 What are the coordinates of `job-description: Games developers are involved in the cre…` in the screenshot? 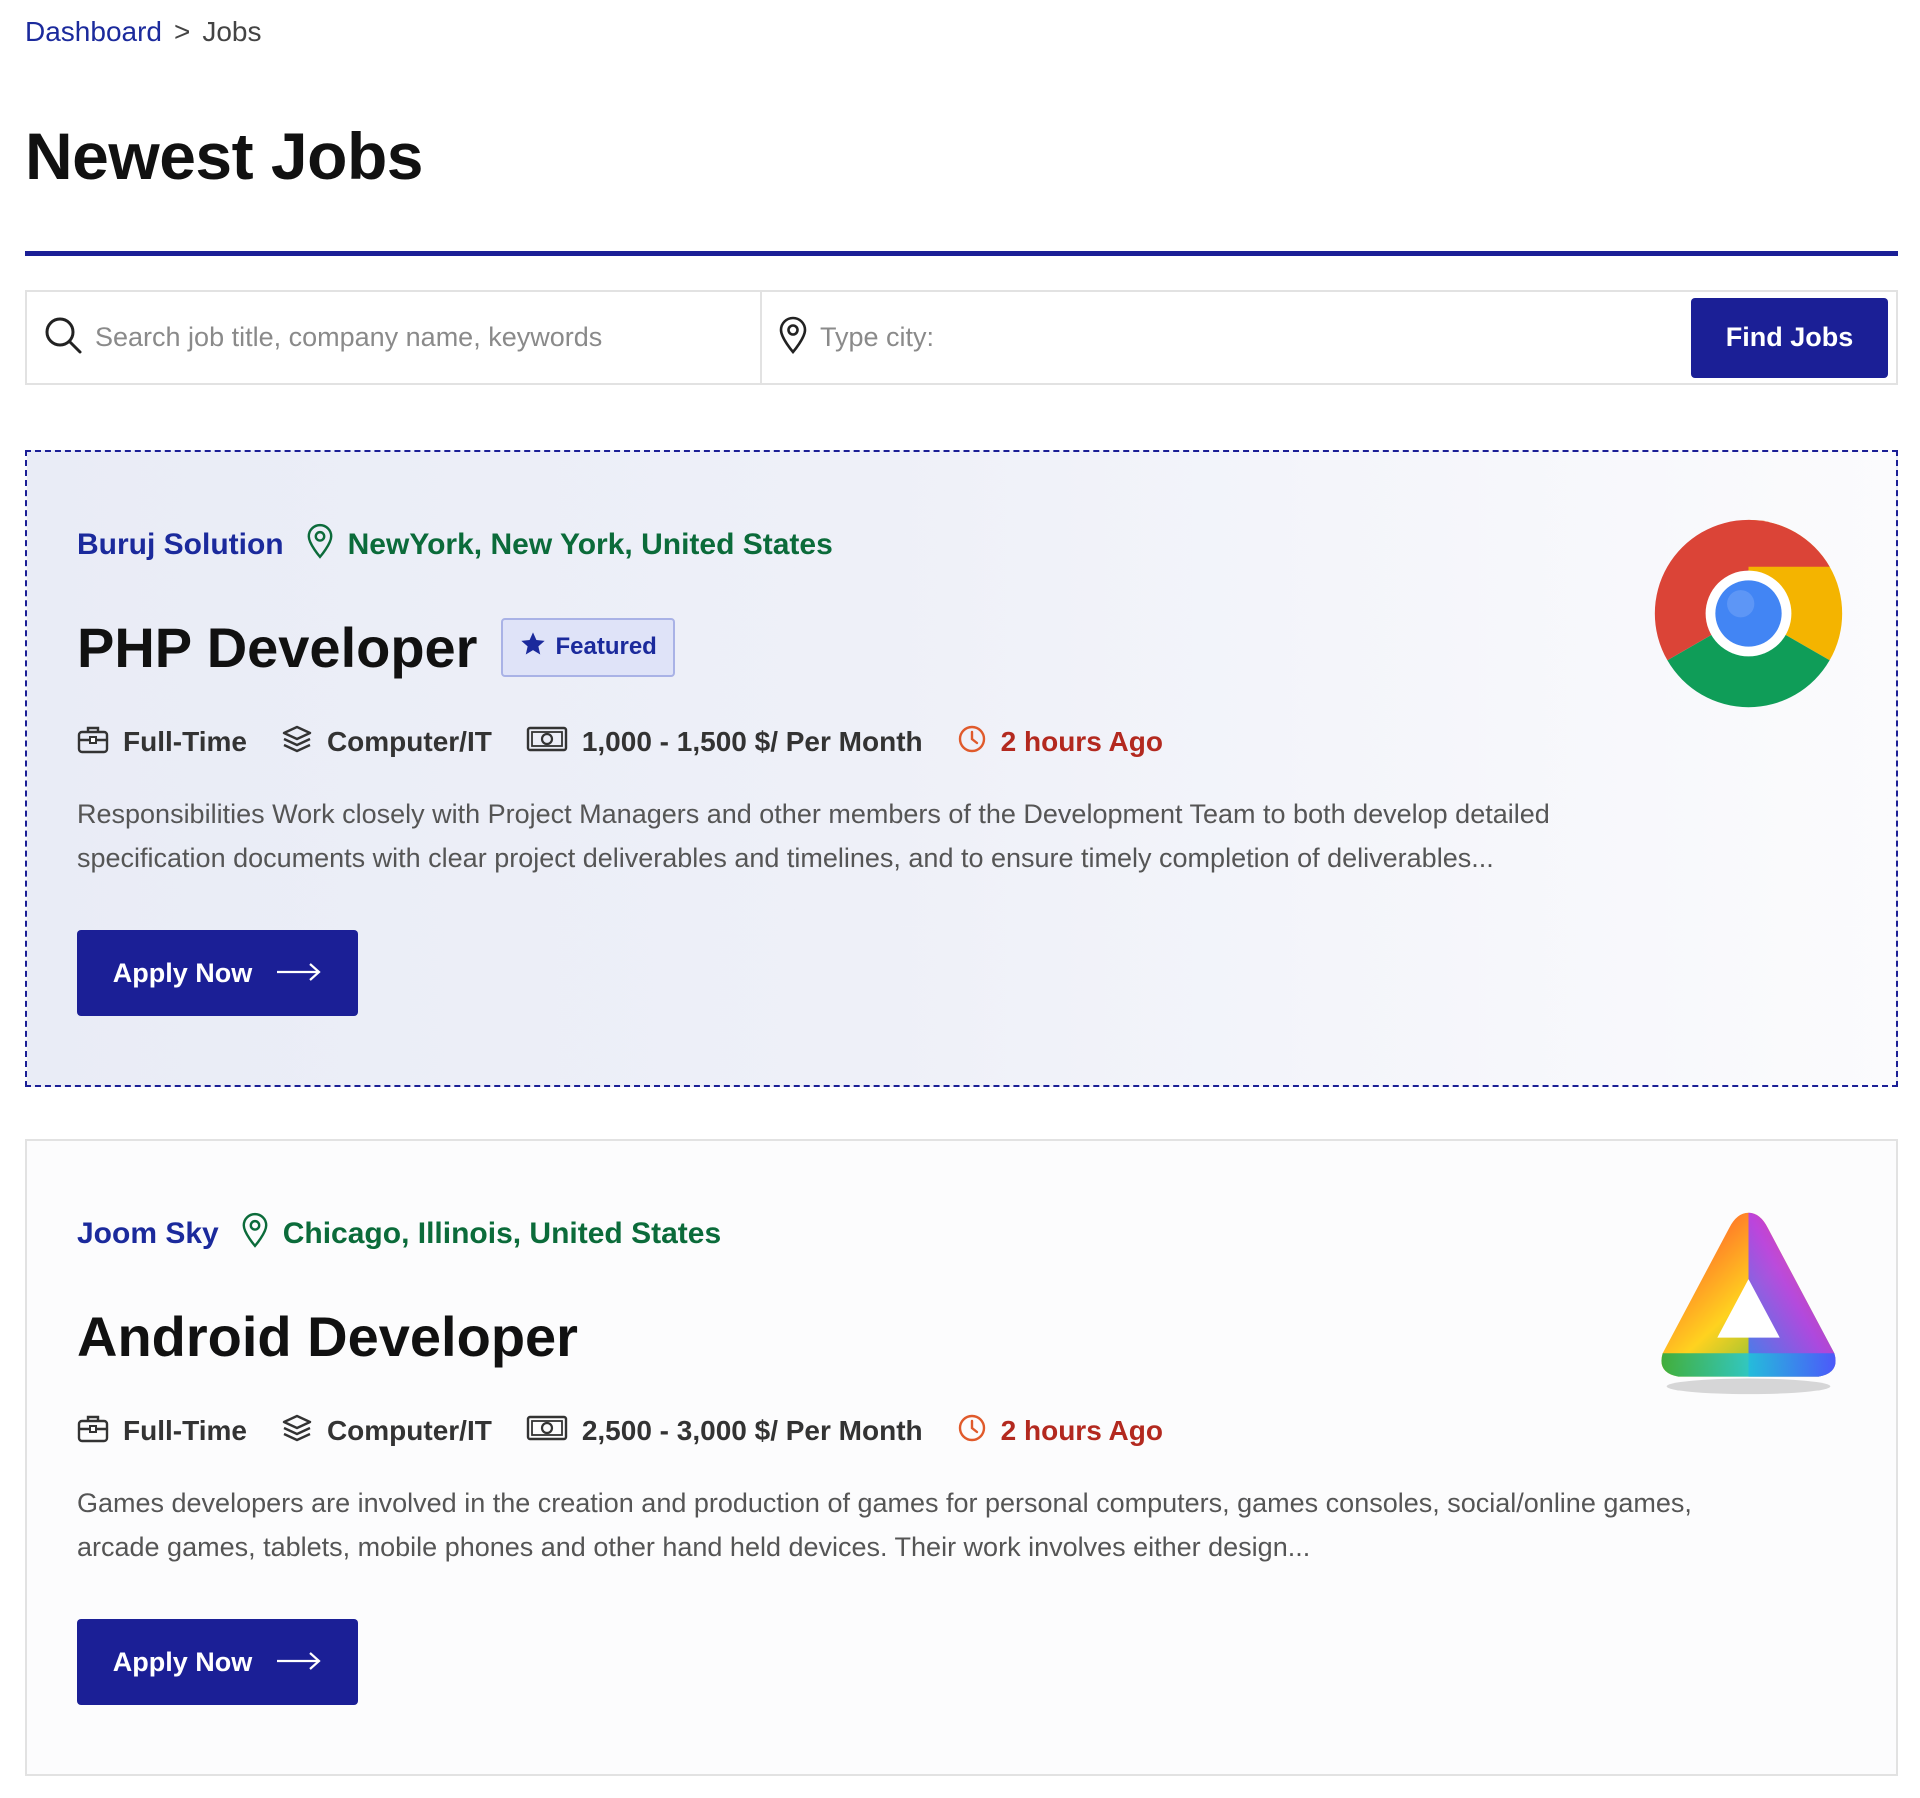 It's located at (884, 1525).